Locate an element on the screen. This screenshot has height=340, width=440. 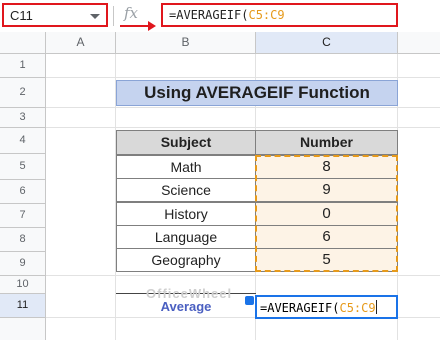
row-header-10: 10 is located at coordinates (23, 285).